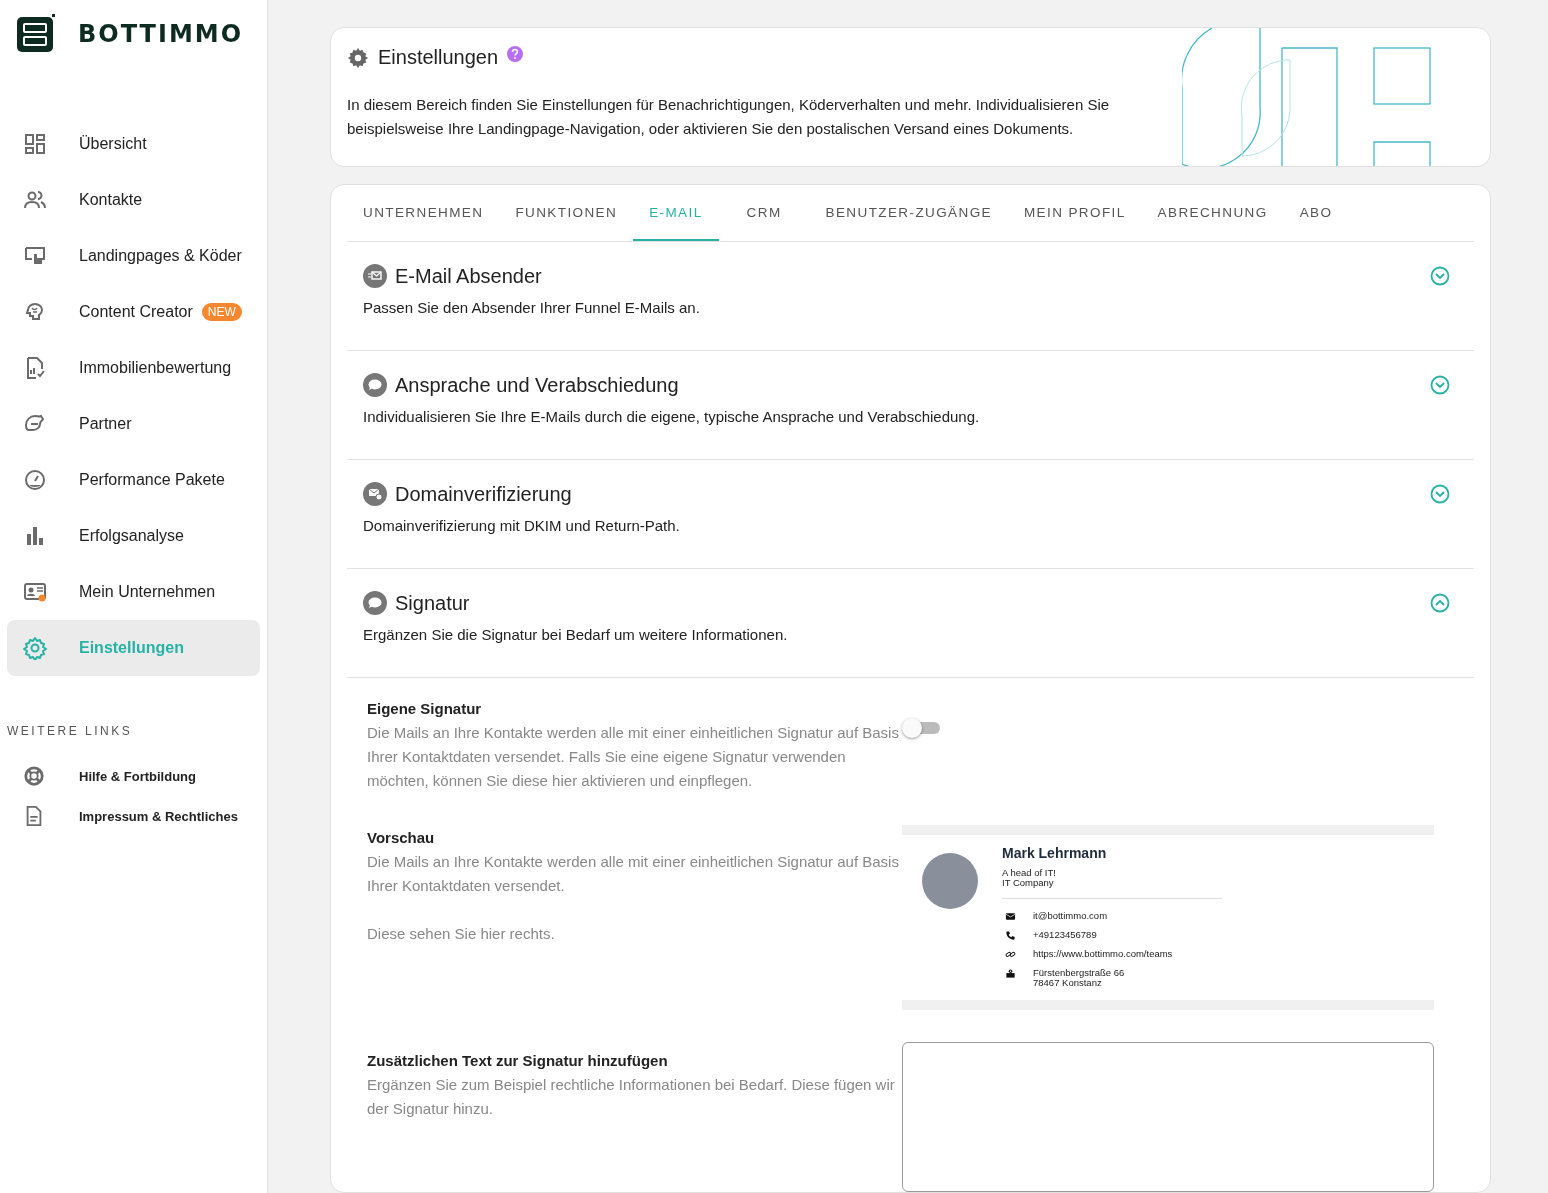  I want to click on section-title: Signatur, so click(432, 603).